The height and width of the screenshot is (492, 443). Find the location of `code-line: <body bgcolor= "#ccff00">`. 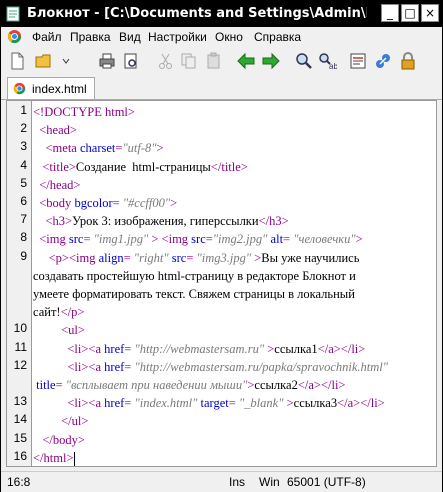

code-line: <body bgcolor= "#ccff00"> is located at coordinates (105, 203).